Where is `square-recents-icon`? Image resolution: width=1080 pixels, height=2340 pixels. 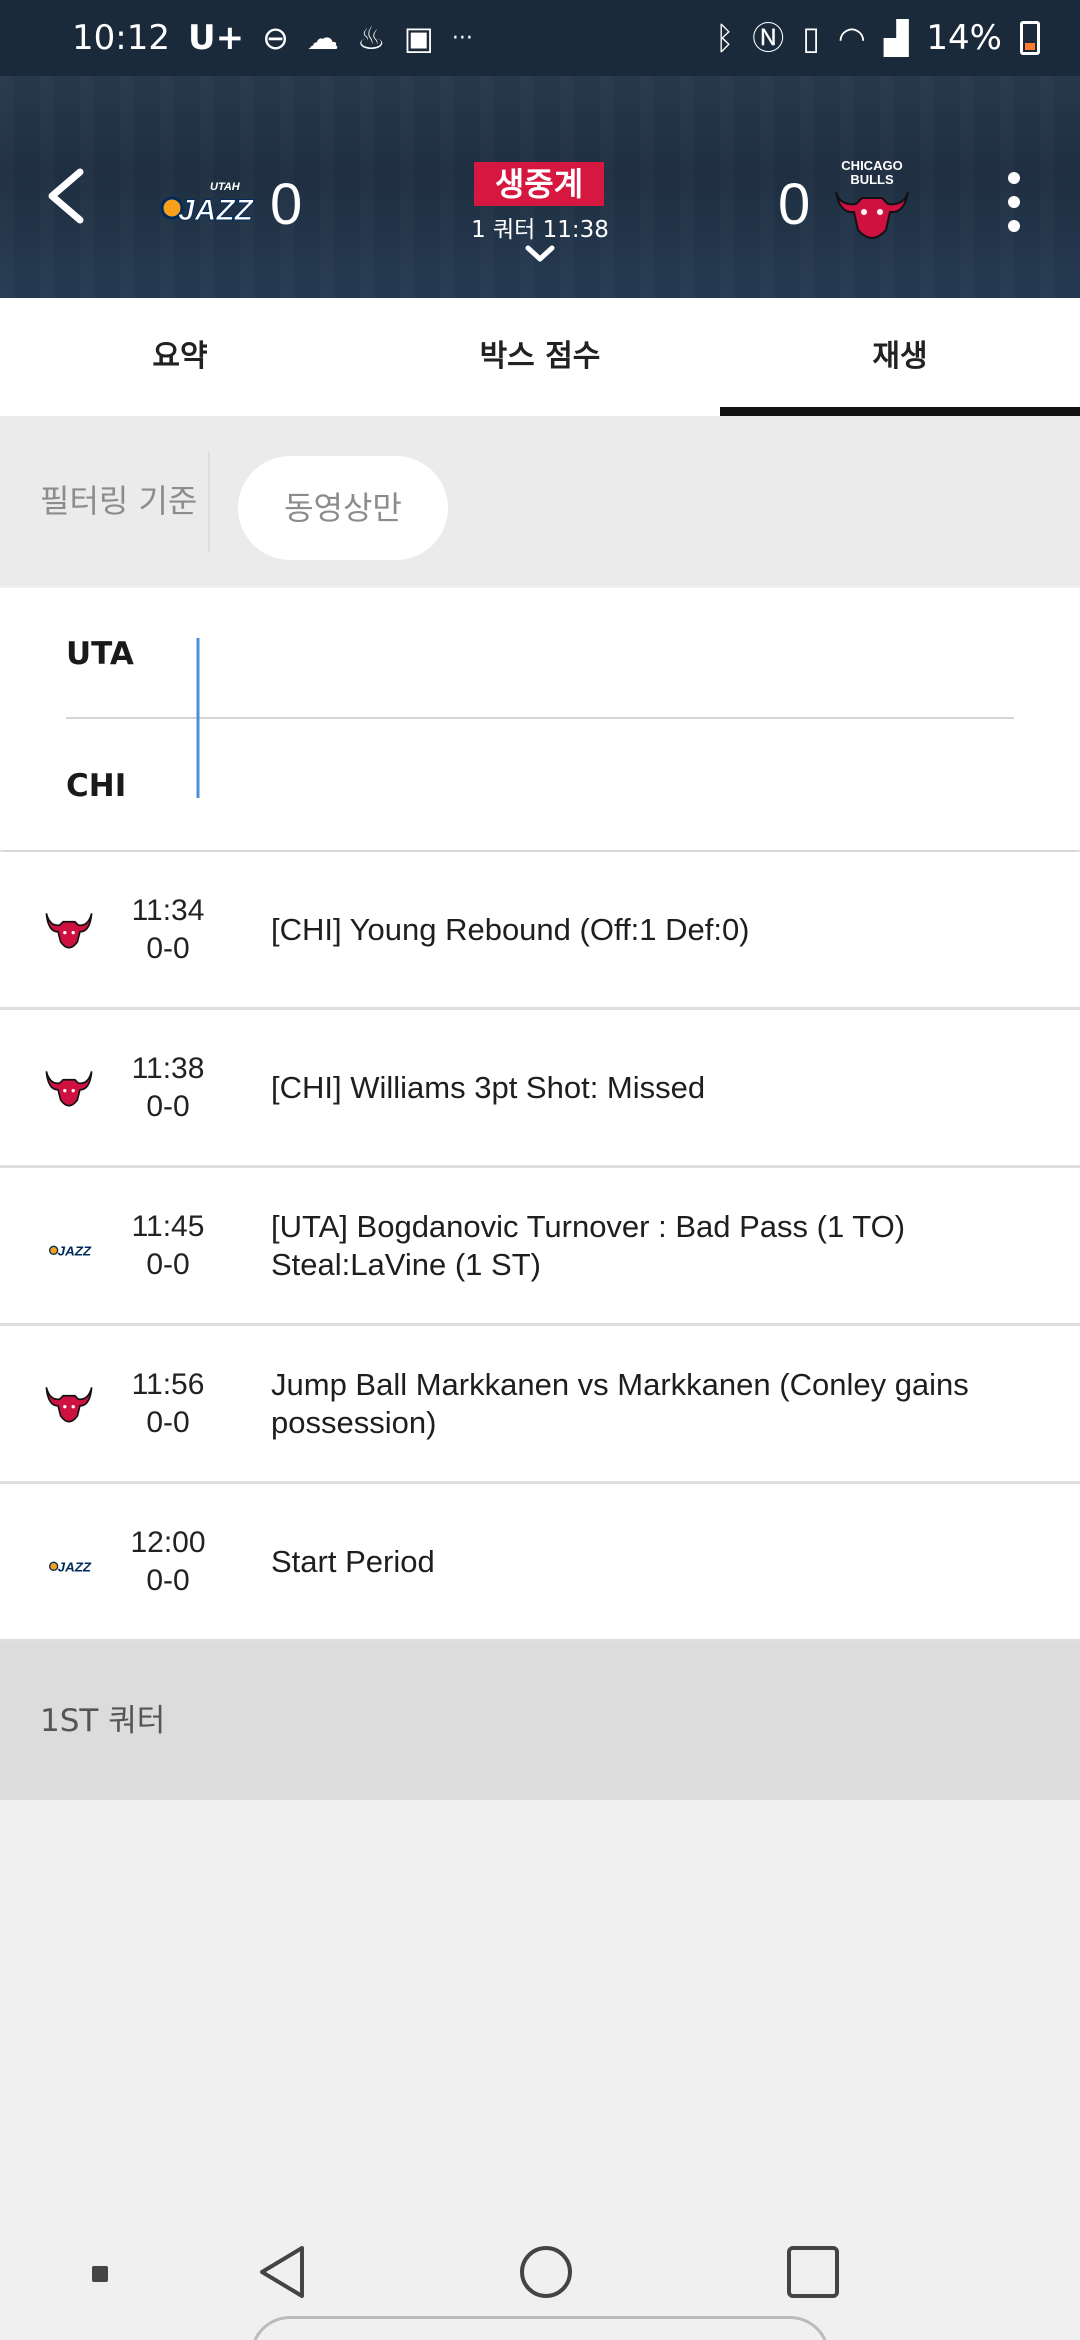
square-recents-icon is located at coordinates (813, 2272).